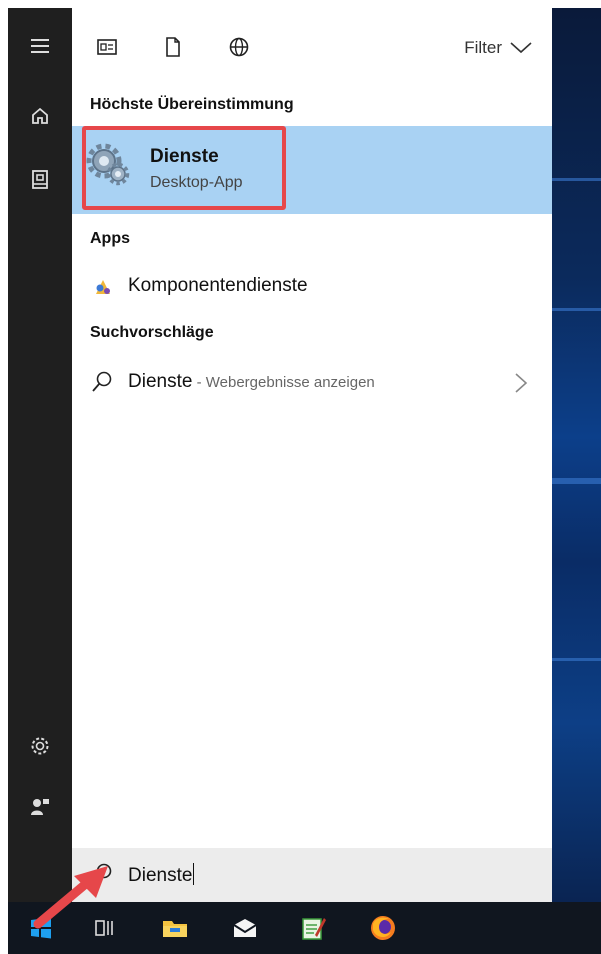  I want to click on apps-heading: Apps, so click(110, 238).